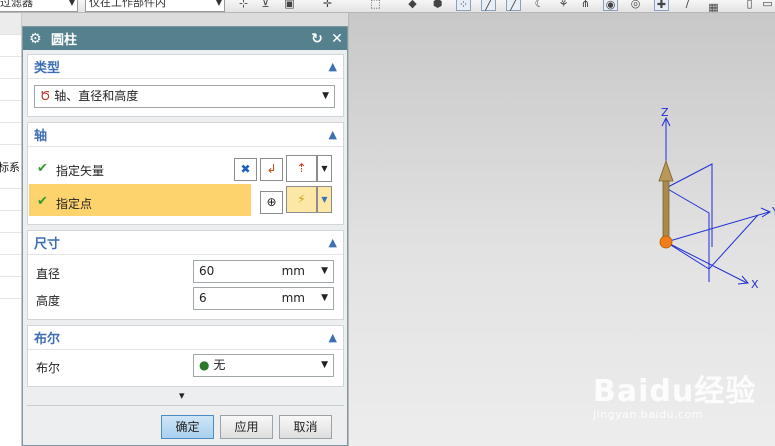 The width and height of the screenshot is (775, 446). Describe the element at coordinates (563, 5) in the screenshot. I see `point-on-curve-icon: ⚘` at that location.